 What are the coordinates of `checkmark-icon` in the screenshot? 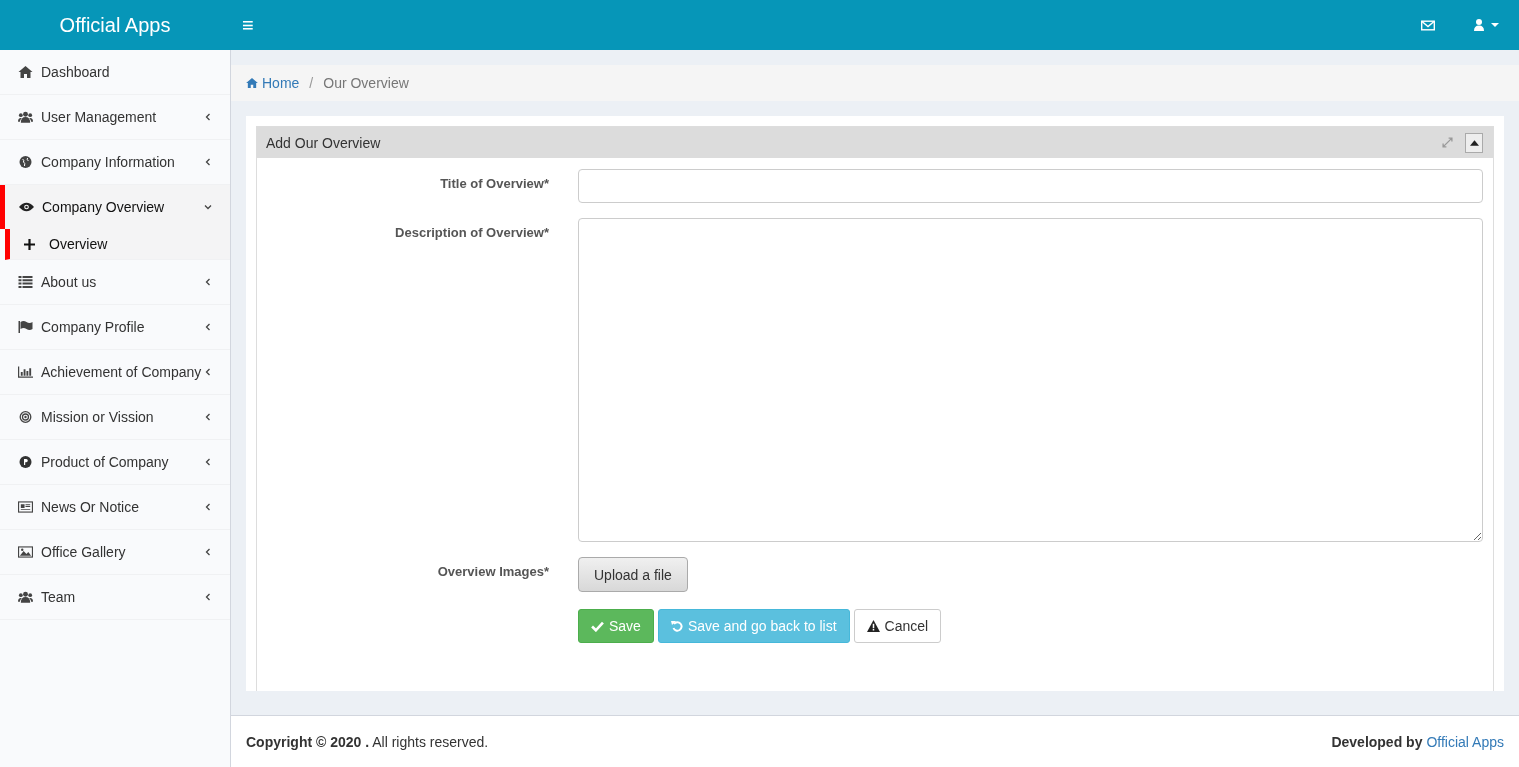 It's located at (597, 626).